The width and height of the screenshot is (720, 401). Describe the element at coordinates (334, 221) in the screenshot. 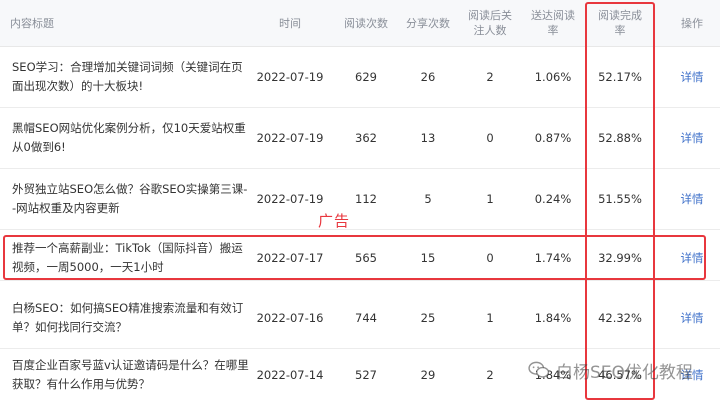

I see `ad-annotation-label: 广告` at that location.